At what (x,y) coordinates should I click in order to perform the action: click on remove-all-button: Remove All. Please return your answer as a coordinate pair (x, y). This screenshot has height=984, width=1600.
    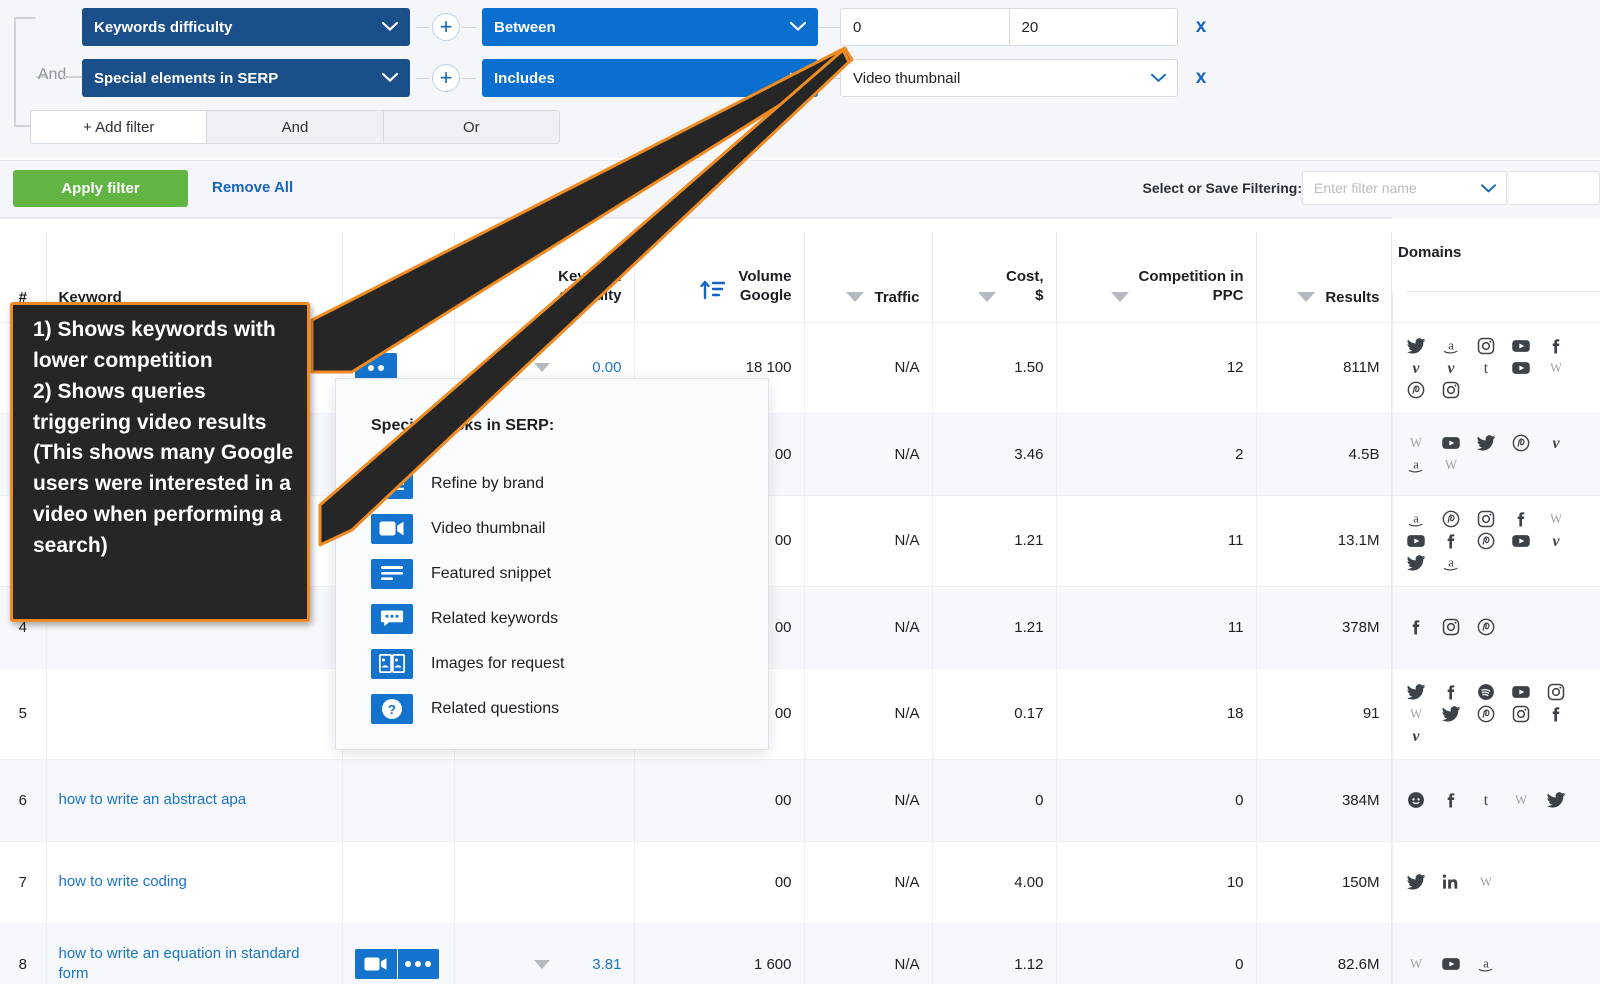
    Looking at the image, I should click on (252, 187).